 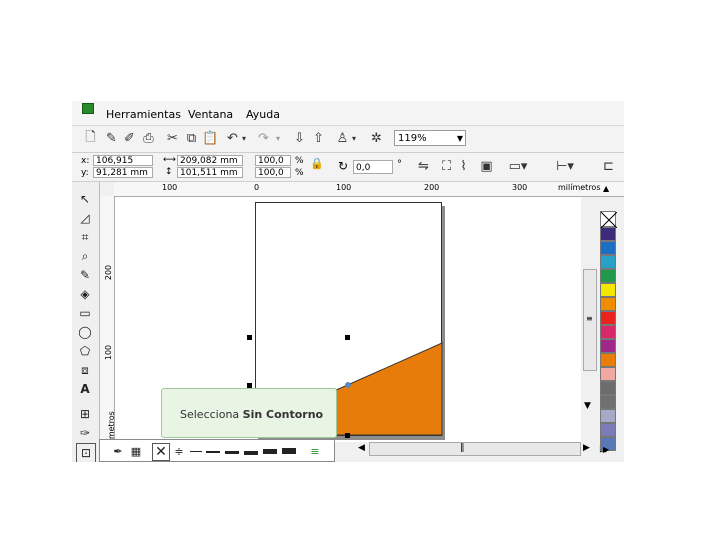 I want to click on outline-color-icon: ▦, so click(x=136, y=451).